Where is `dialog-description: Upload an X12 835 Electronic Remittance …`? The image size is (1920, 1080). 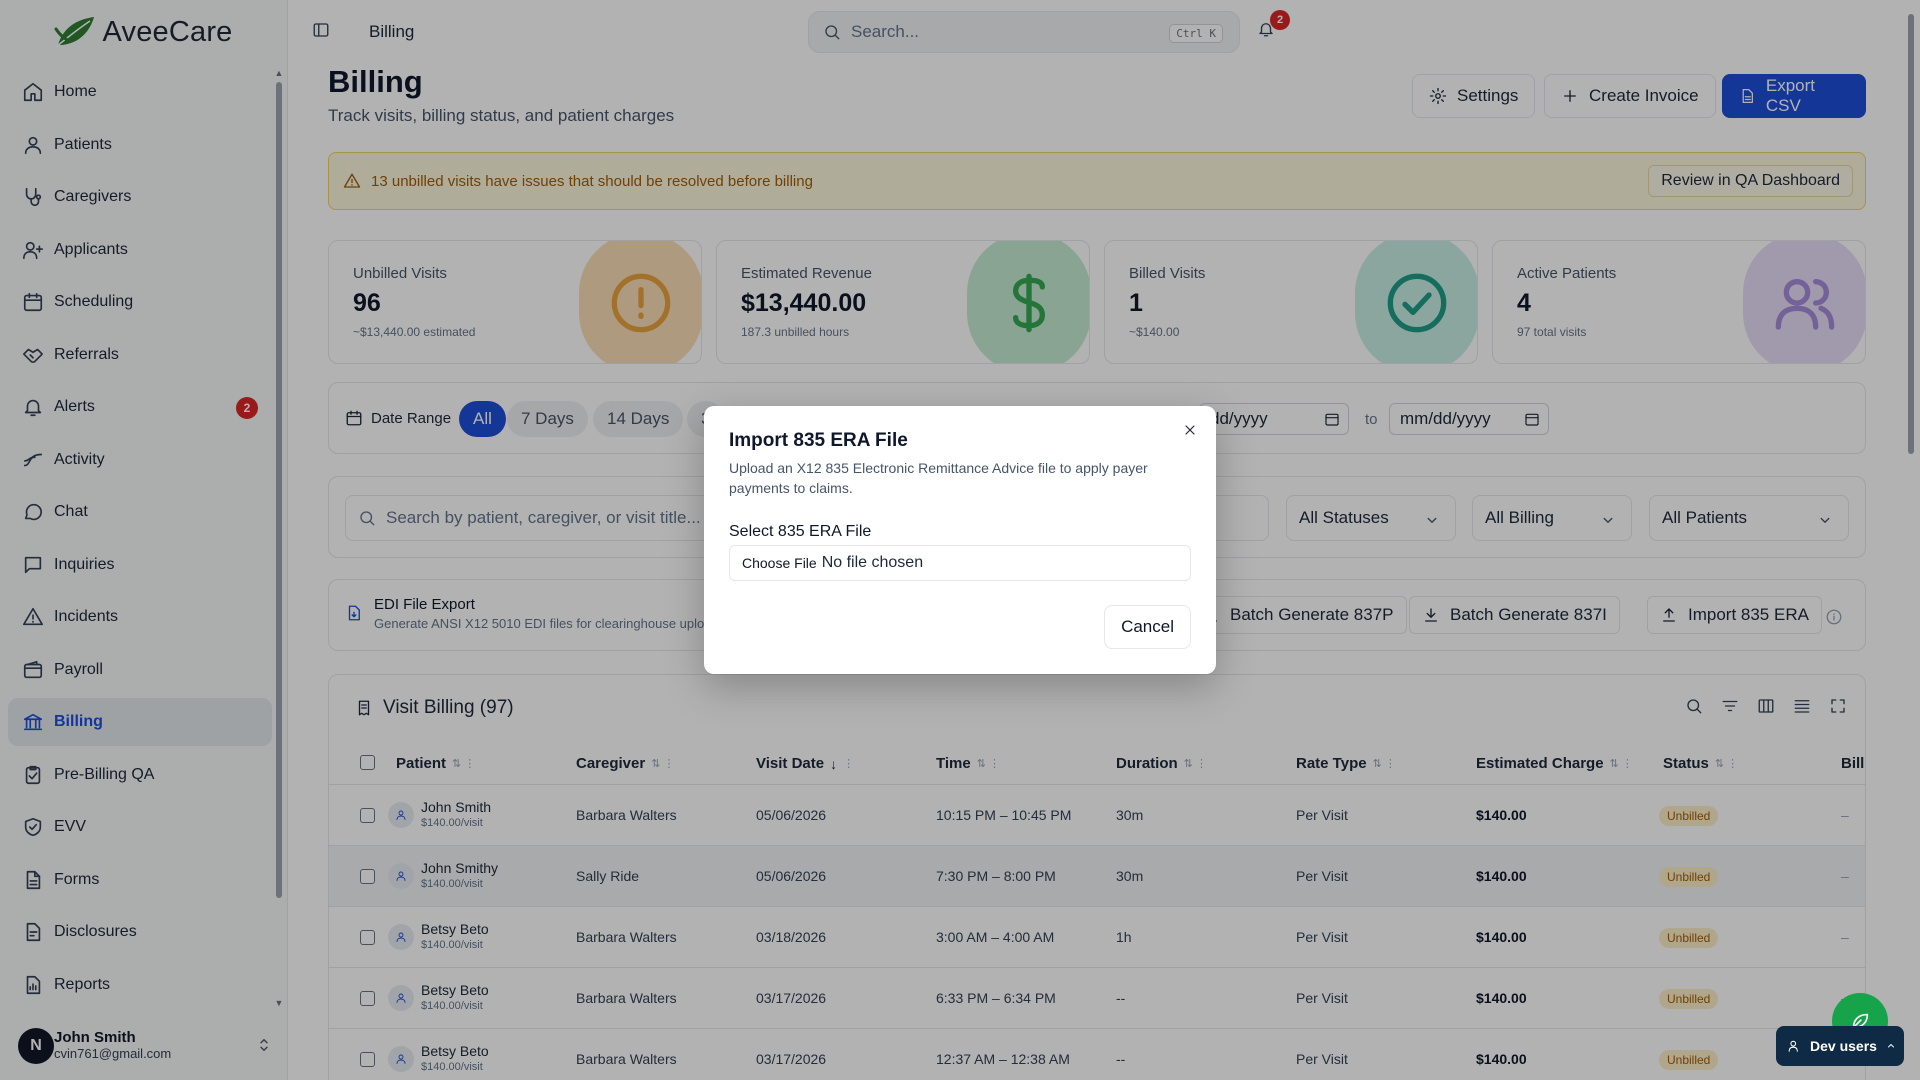
dialog-description: Upload an X12 835 Electronic Remittance … is located at coordinates (938, 478).